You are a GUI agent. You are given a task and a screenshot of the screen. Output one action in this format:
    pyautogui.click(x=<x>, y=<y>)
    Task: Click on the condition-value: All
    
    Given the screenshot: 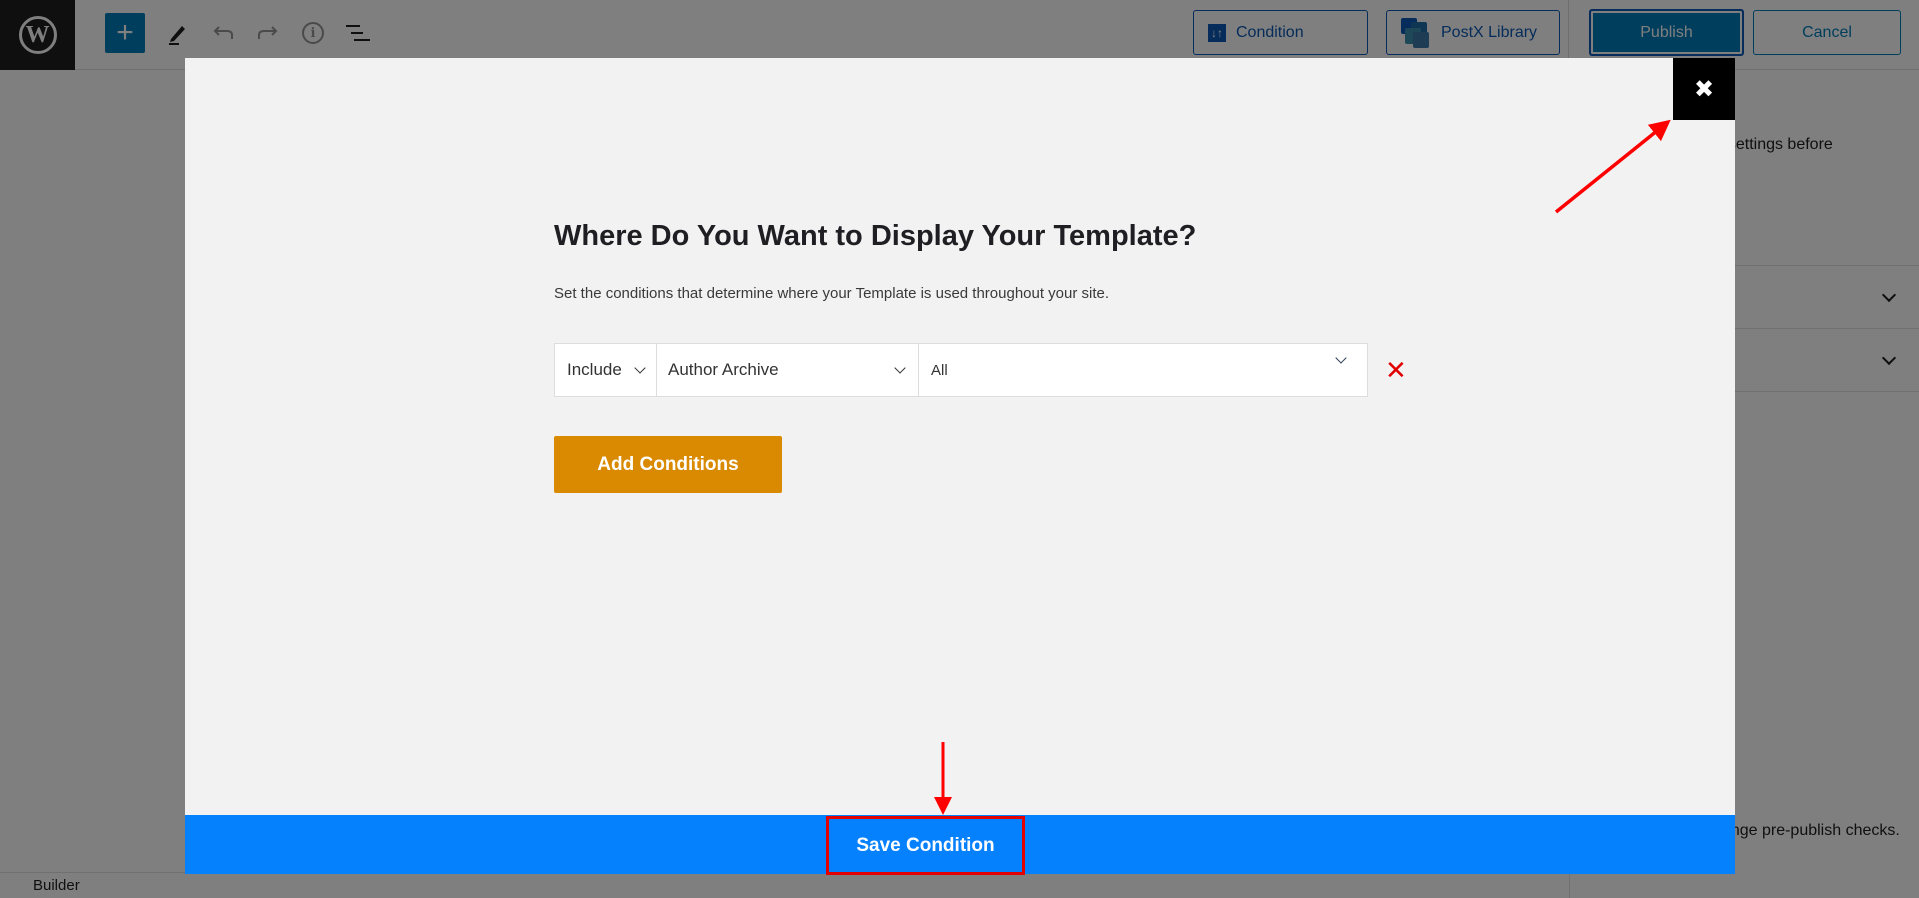 What is the action you would take?
    pyautogui.click(x=939, y=370)
    